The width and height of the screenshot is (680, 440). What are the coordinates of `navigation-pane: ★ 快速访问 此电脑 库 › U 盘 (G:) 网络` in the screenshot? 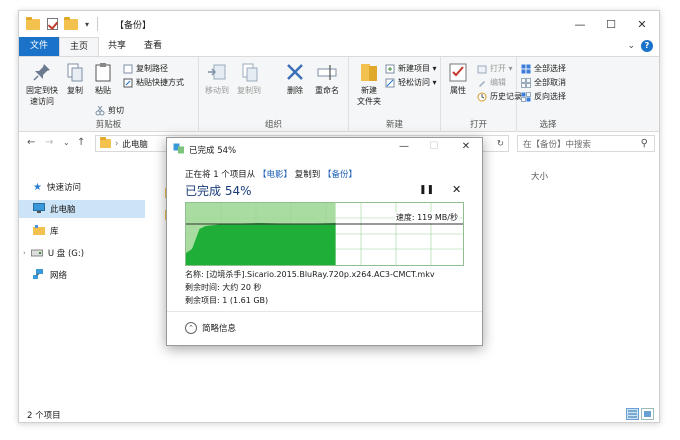 It's located at (82, 280).